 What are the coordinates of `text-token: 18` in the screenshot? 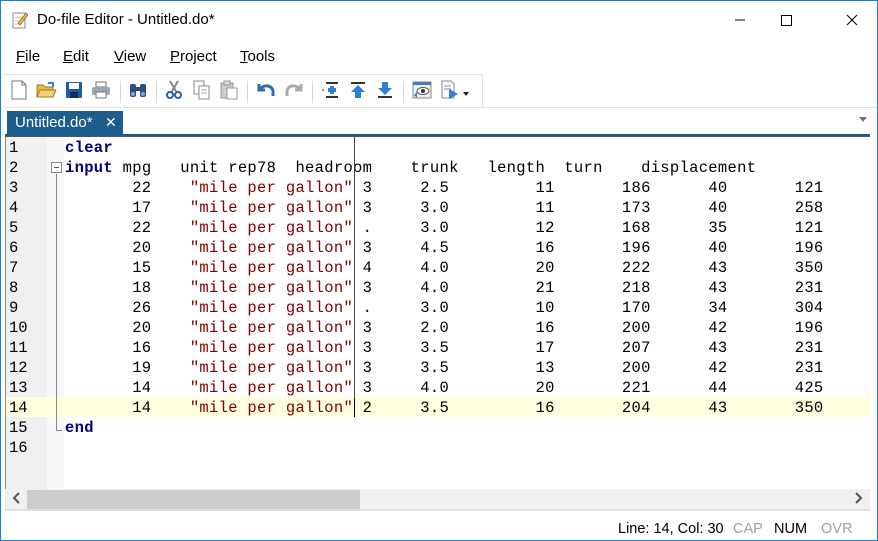 It's located at (127, 288).